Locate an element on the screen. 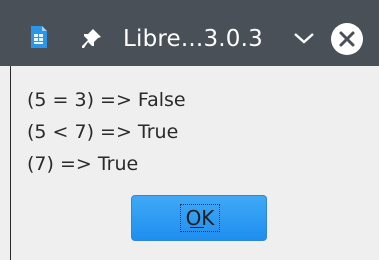 This screenshot has height=260, width=379. mnemonic-underline is located at coordinates (197, 227).